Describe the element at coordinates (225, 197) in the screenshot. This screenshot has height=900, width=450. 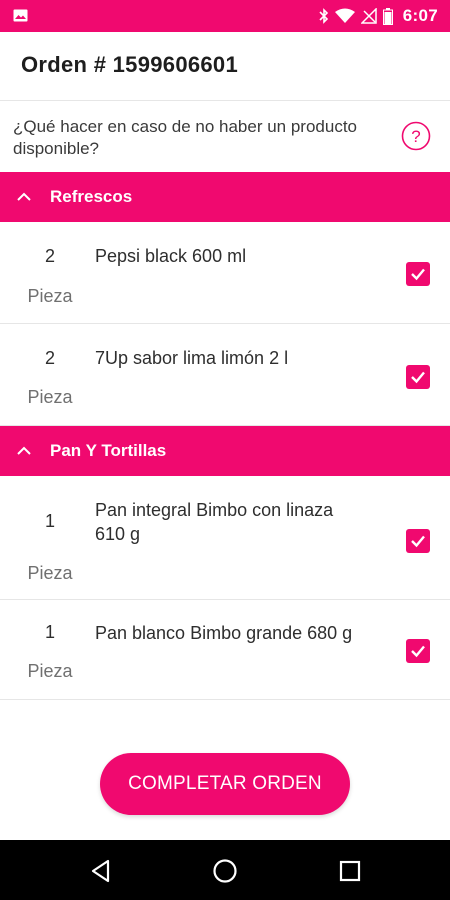
I see `category-header-refrescos: Refrescos` at that location.